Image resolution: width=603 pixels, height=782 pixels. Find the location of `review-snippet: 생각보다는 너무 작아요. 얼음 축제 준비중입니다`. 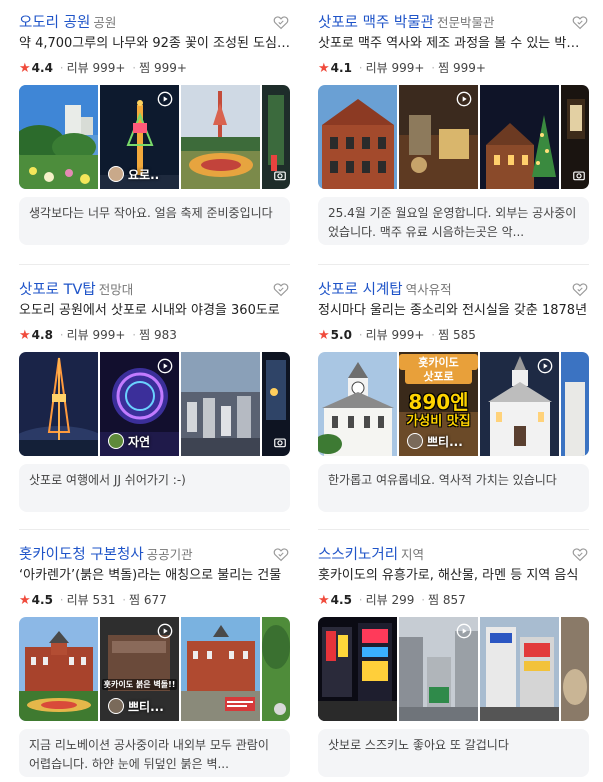

review-snippet: 생각보다는 너무 작아요. 얼음 축제 준비중입니다 is located at coordinates (154, 221).